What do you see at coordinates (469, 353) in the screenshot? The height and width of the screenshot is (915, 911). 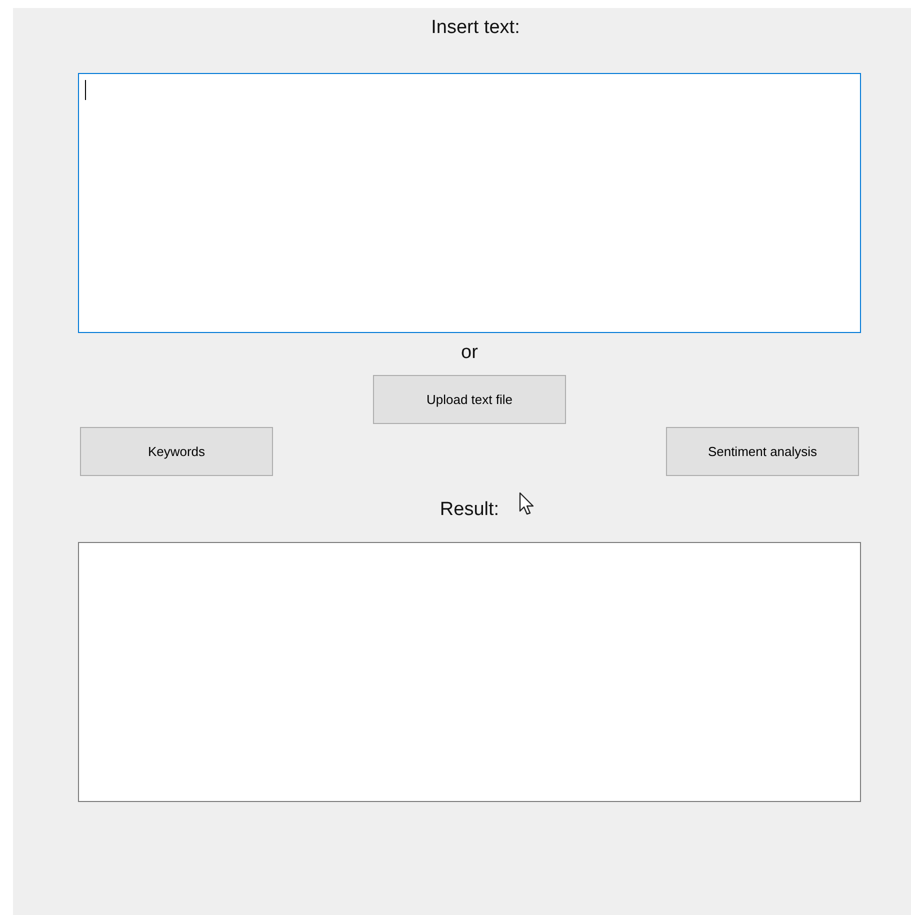 I see `or-label: or` at bounding box center [469, 353].